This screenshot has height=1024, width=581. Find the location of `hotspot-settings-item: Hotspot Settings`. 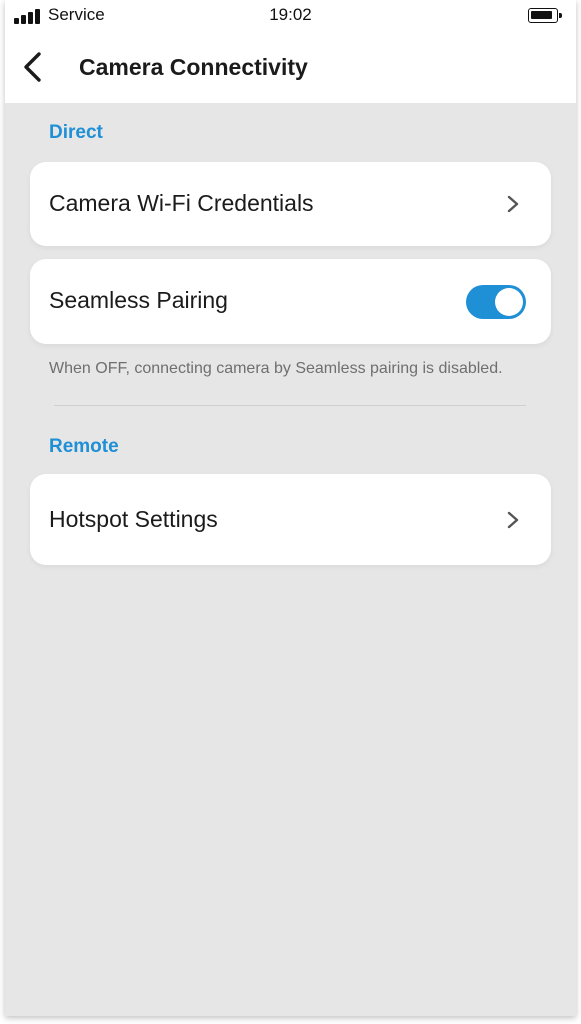

hotspot-settings-item: Hotspot Settings is located at coordinates (290, 519).